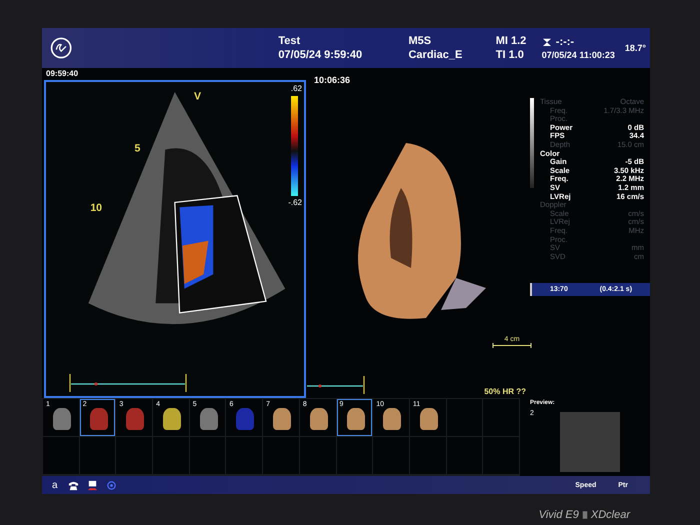 The width and height of the screenshot is (700, 525). Describe the element at coordinates (510, 55) in the screenshot. I see `thermal-index: TI 1.0` at that location.